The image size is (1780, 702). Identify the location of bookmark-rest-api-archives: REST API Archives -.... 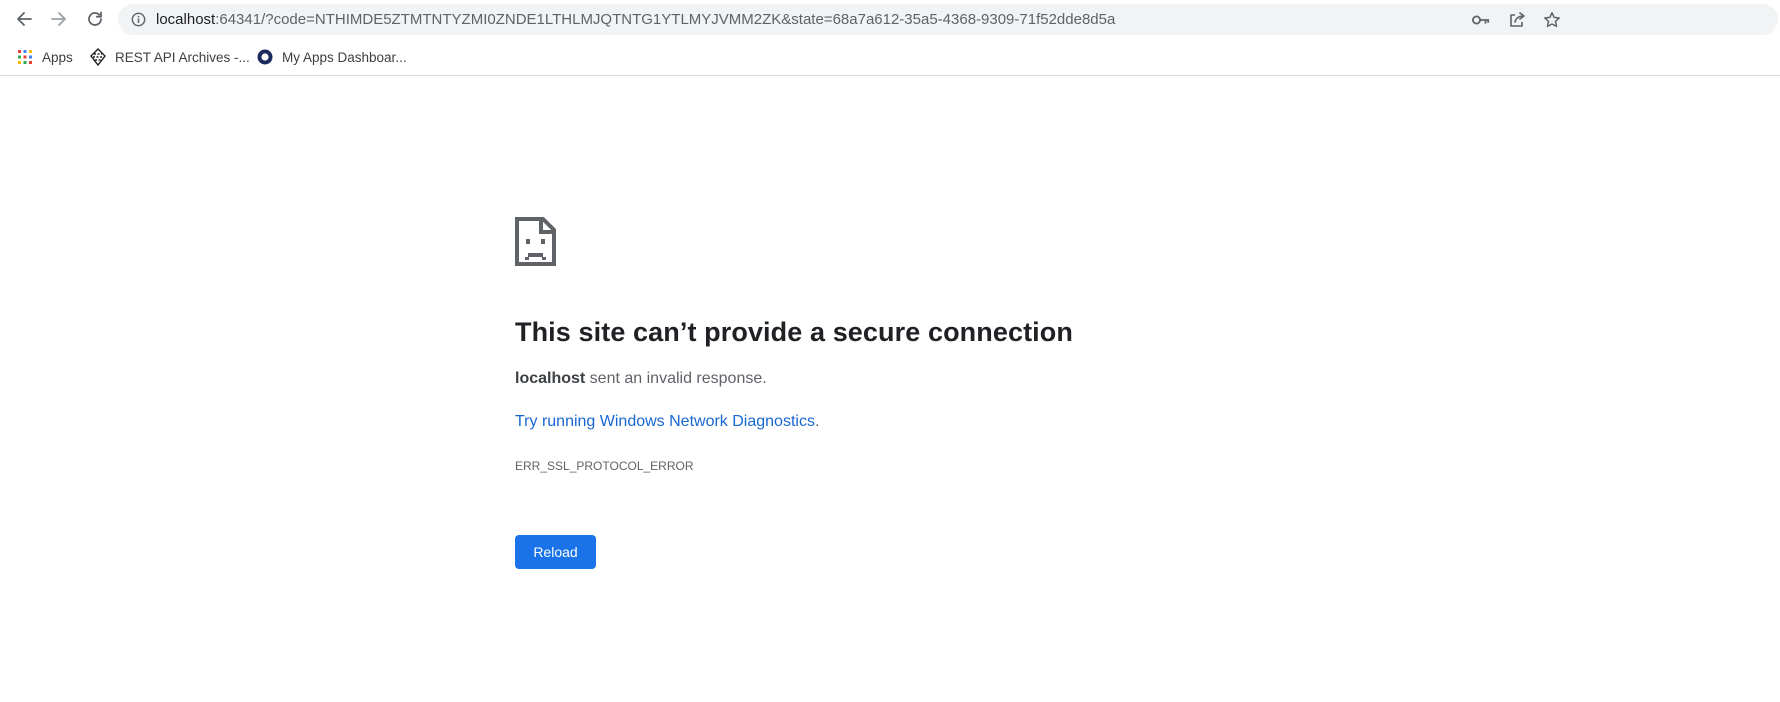
(169, 57).